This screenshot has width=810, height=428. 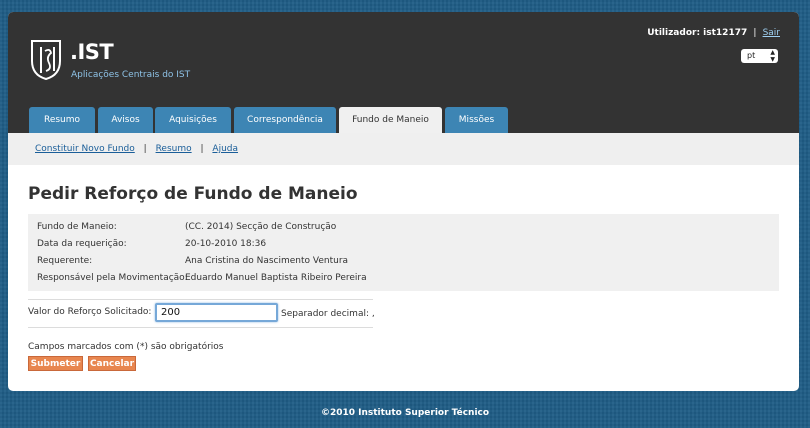 What do you see at coordinates (261, 227) in the screenshot?
I see `detail-value: (CC. 2014) Secção de Construção` at bounding box center [261, 227].